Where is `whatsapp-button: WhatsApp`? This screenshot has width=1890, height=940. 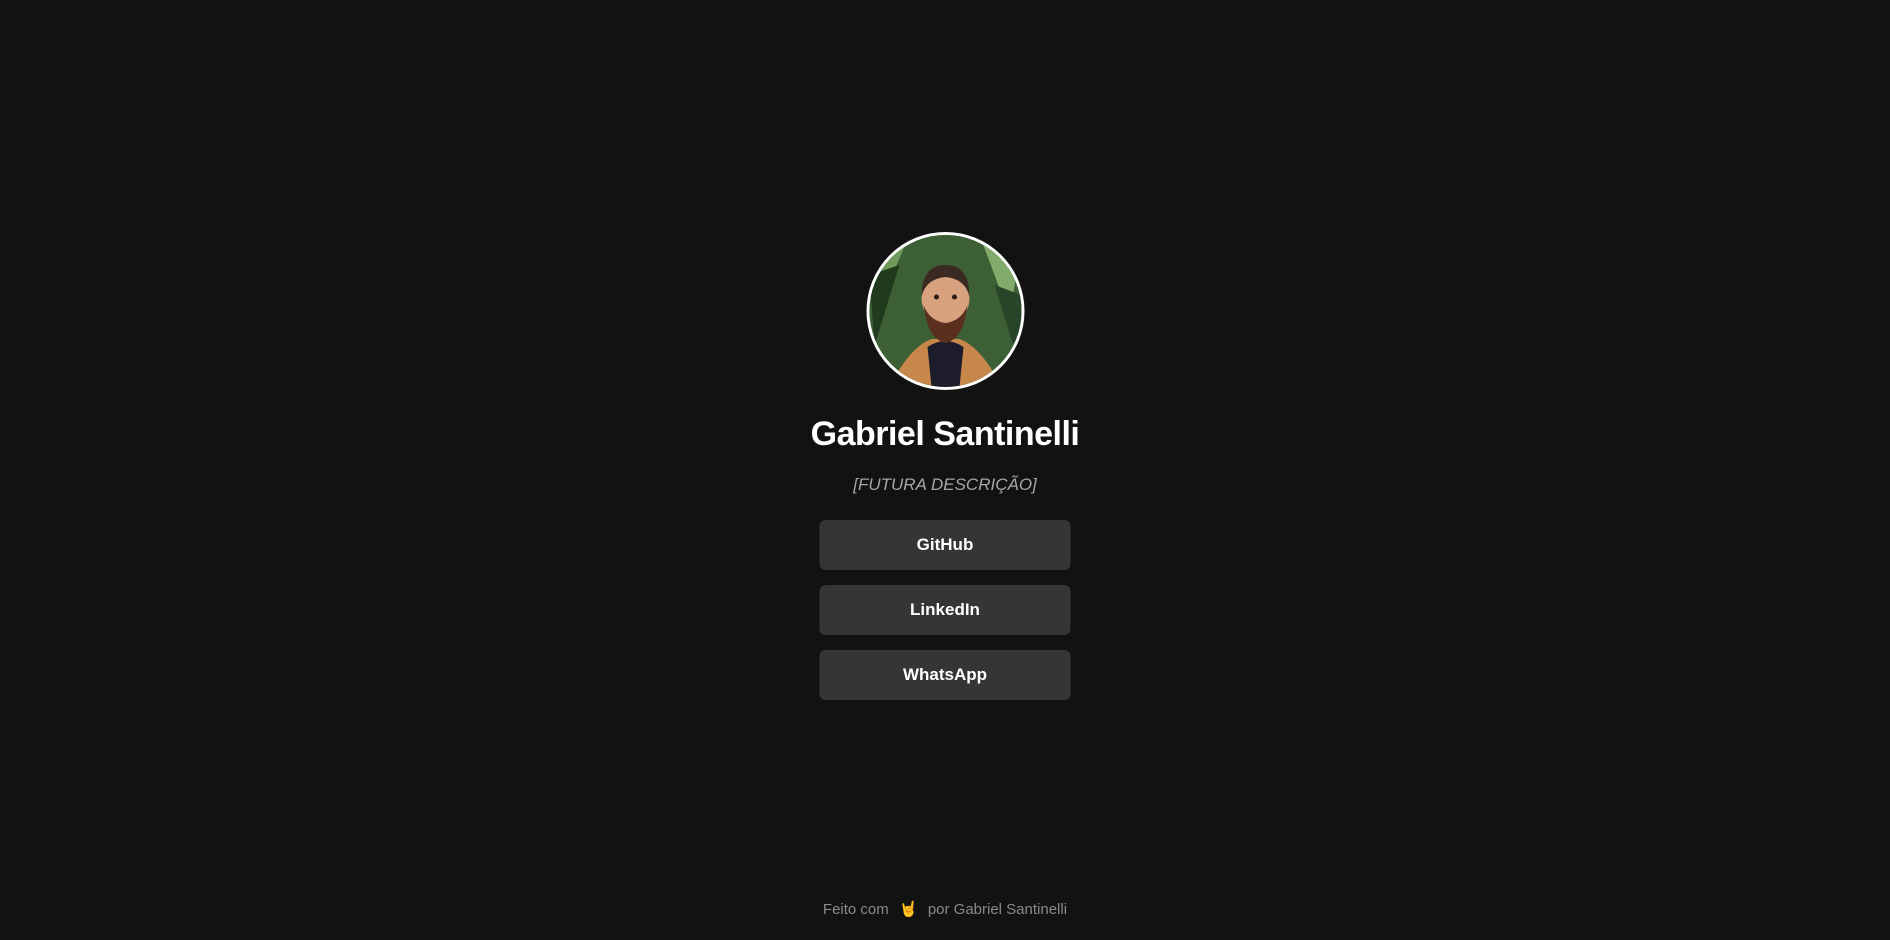
whatsapp-button: WhatsApp is located at coordinates (945, 675).